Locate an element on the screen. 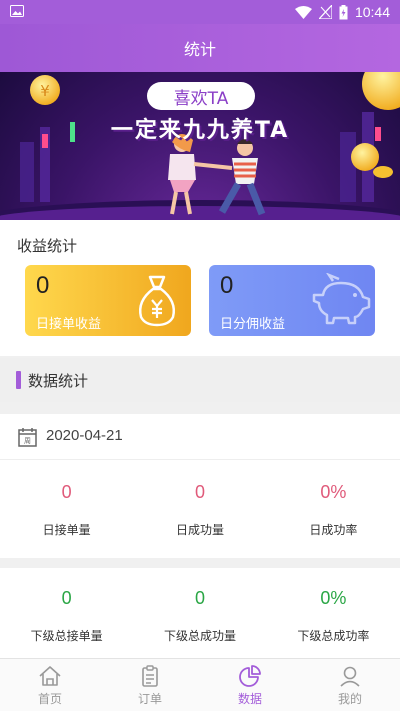 Image resolution: width=400 pixels, height=711 pixels. stat-sub-rate: 0% 下级总成功率 is located at coordinates (333, 616).